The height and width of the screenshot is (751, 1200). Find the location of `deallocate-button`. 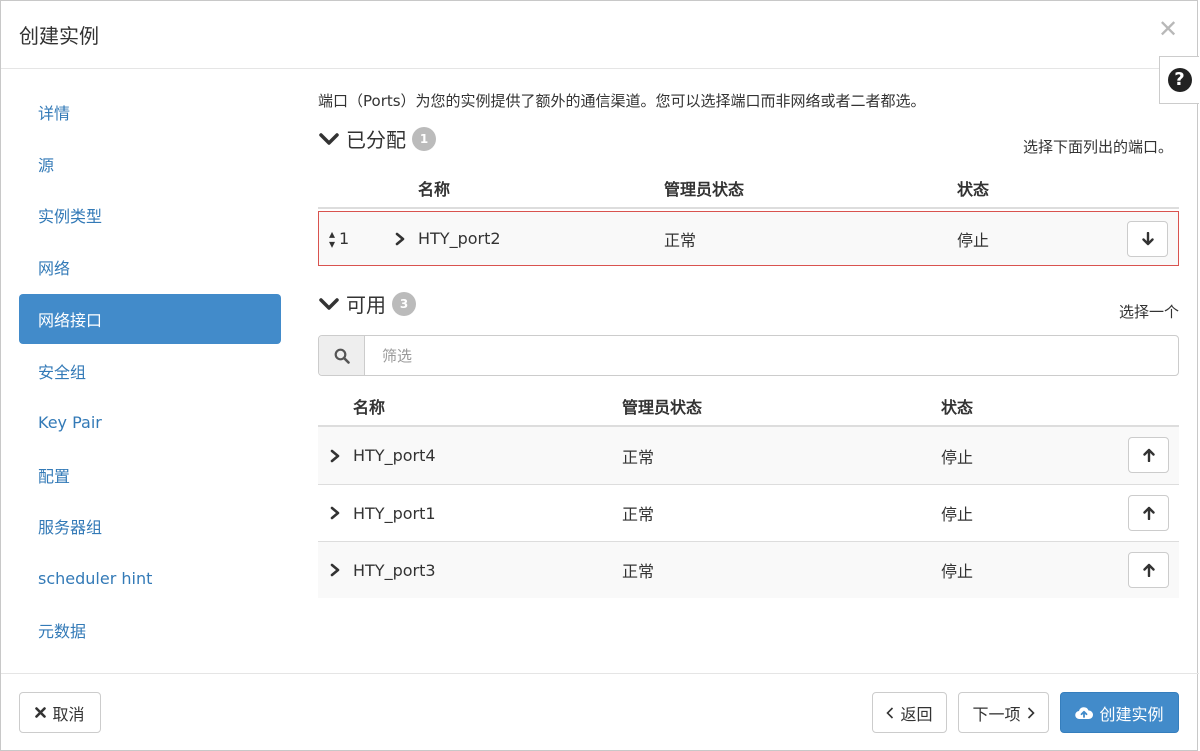

deallocate-button is located at coordinates (1147, 239).